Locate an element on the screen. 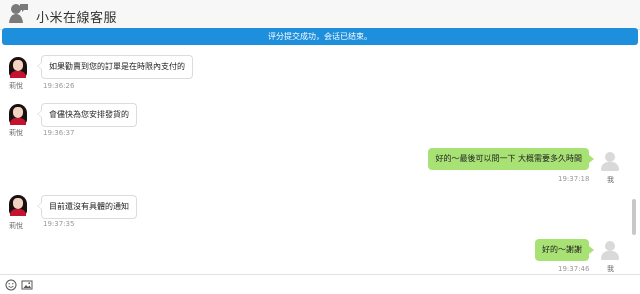 The height and width of the screenshot is (294, 640). chat-header: 小米在線客服 is located at coordinates (320, 15).